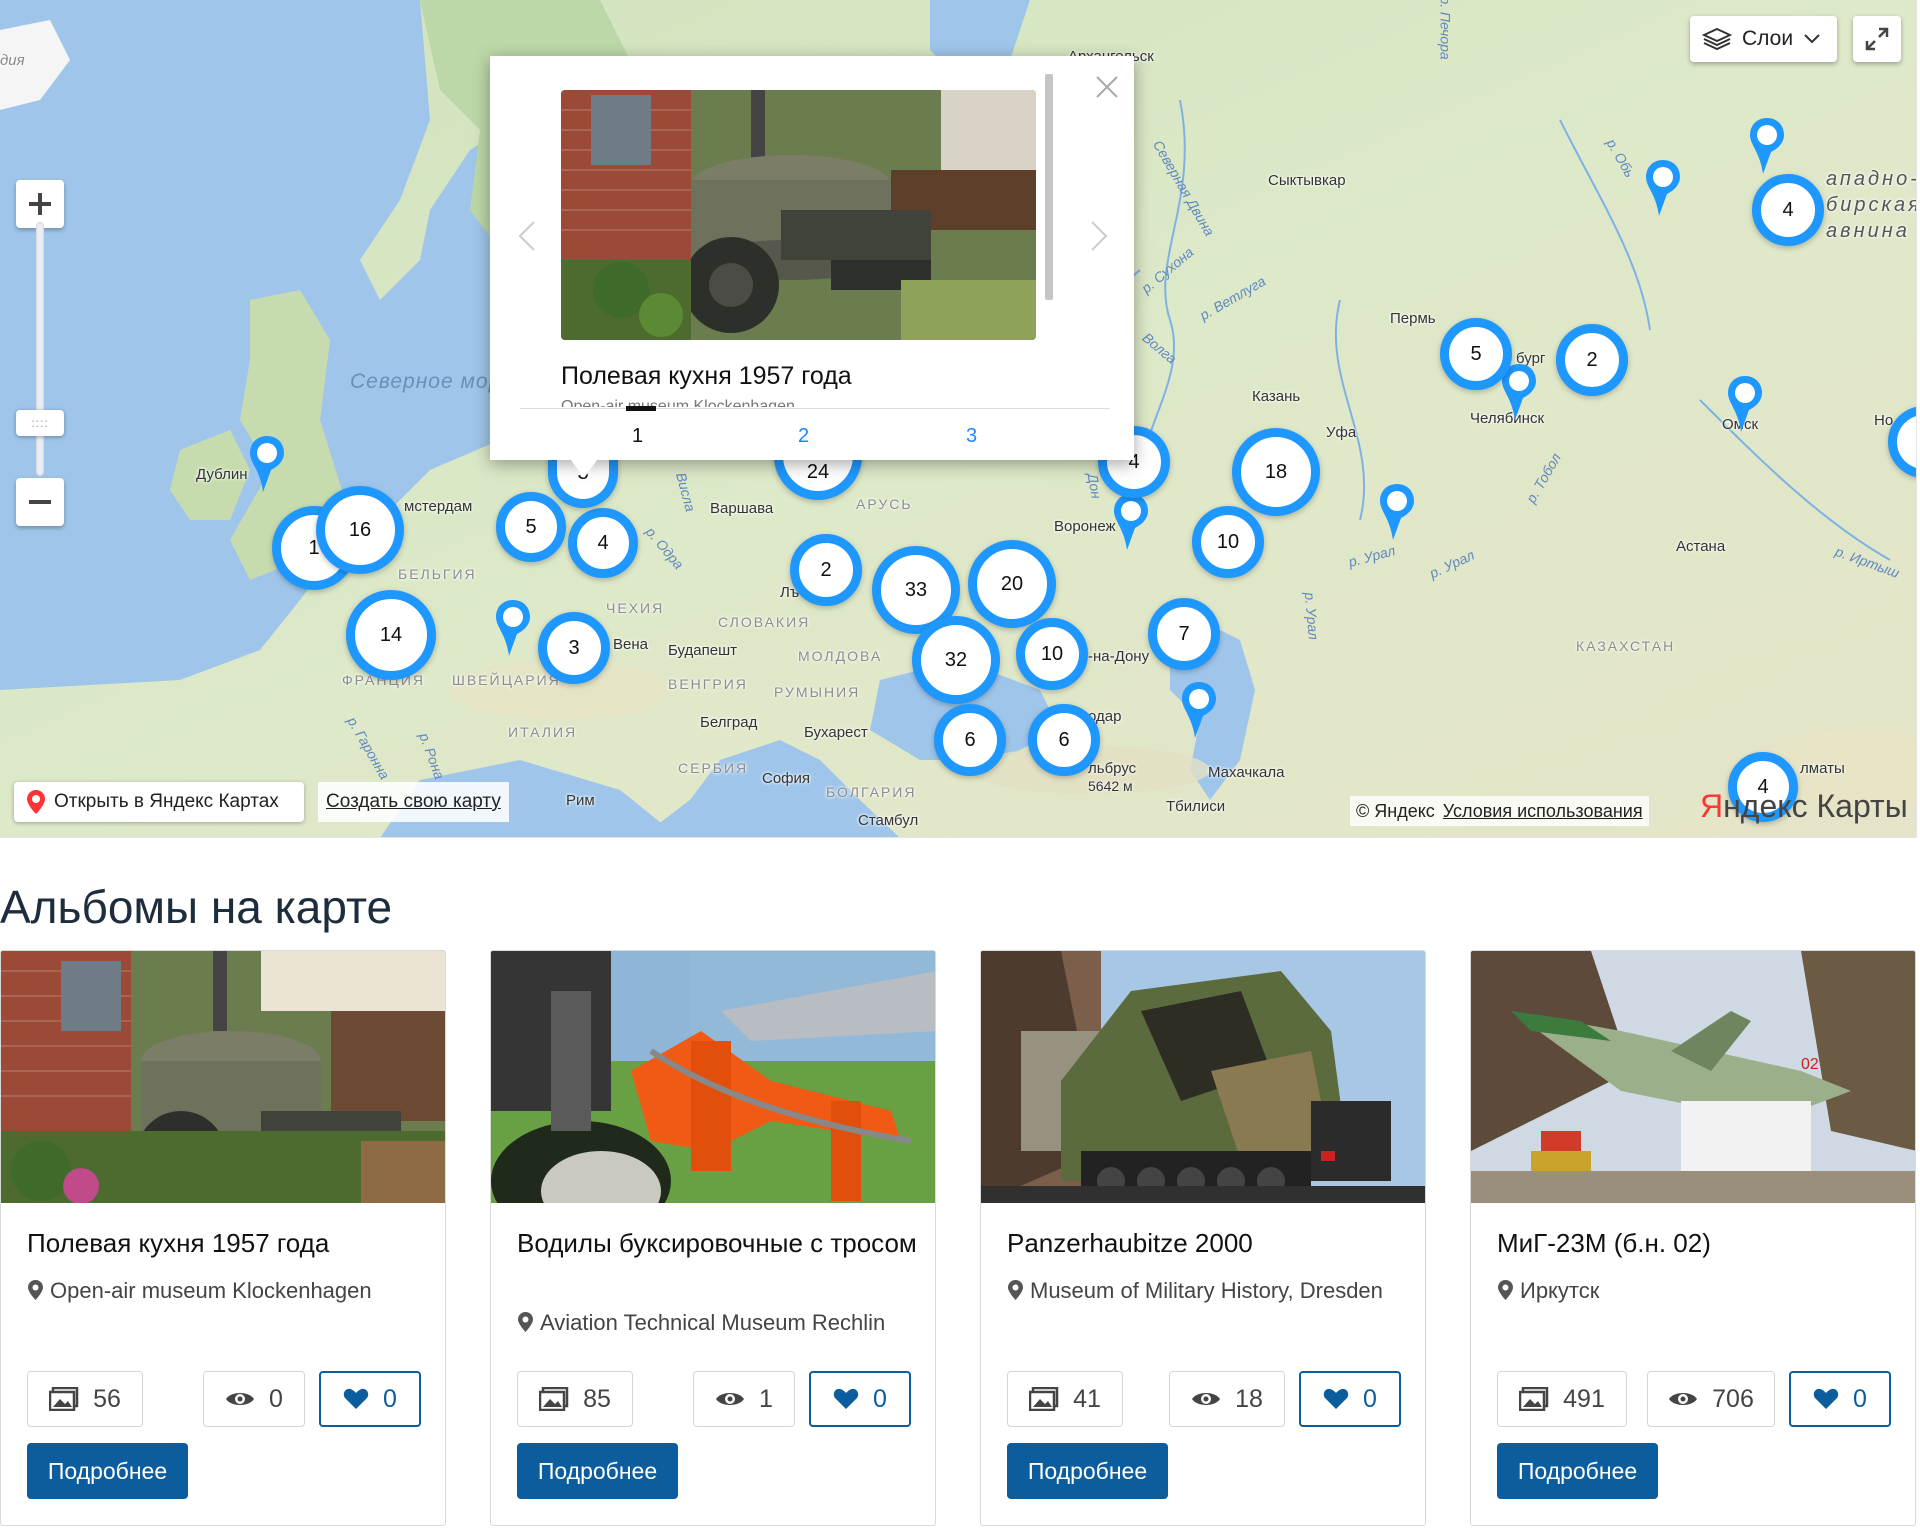  I want to click on minus-icon, so click(40, 502).